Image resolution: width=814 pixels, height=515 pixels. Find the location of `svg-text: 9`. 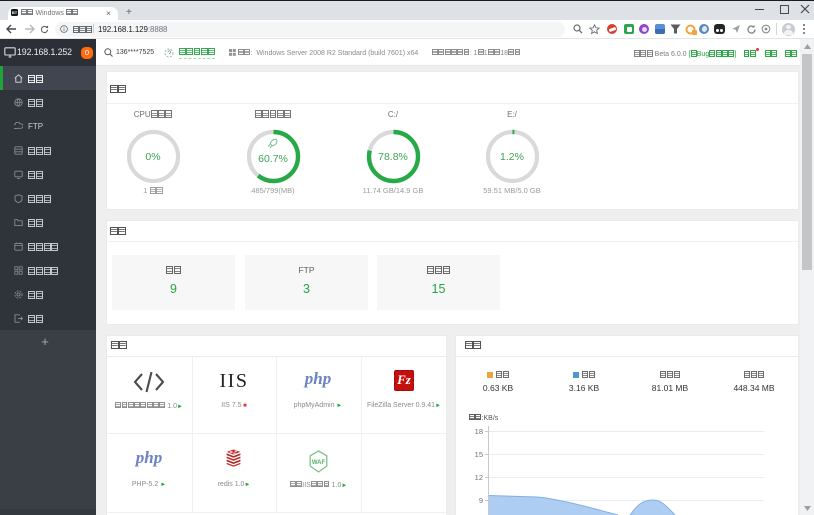

svg-text: 9 is located at coordinates (481, 500).